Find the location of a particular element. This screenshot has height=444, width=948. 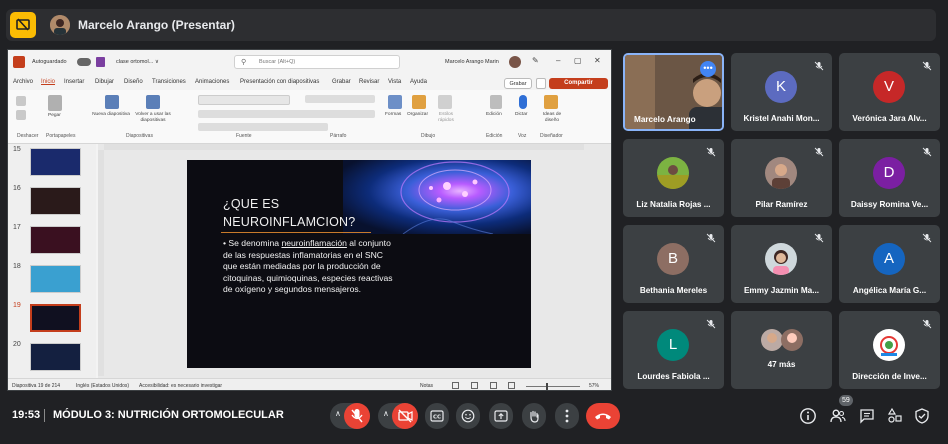

participant-tile: Pilar Ramírez is located at coordinates (781, 178).